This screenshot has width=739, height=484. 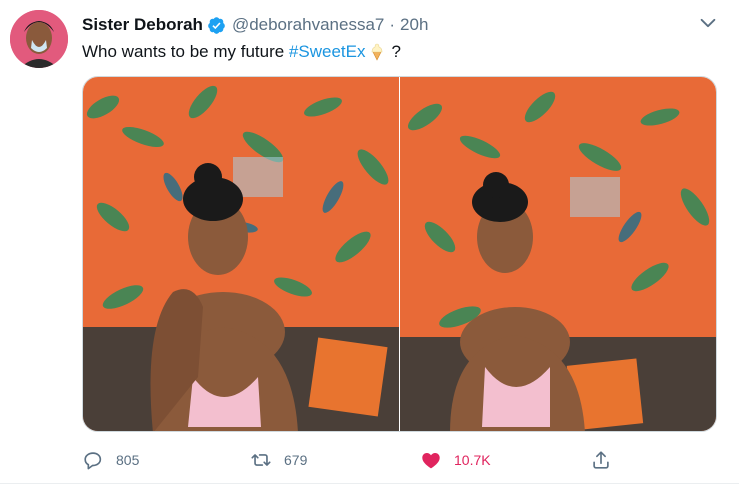 What do you see at coordinates (216, 25) in the screenshot?
I see `verified-badge-icon` at bounding box center [216, 25].